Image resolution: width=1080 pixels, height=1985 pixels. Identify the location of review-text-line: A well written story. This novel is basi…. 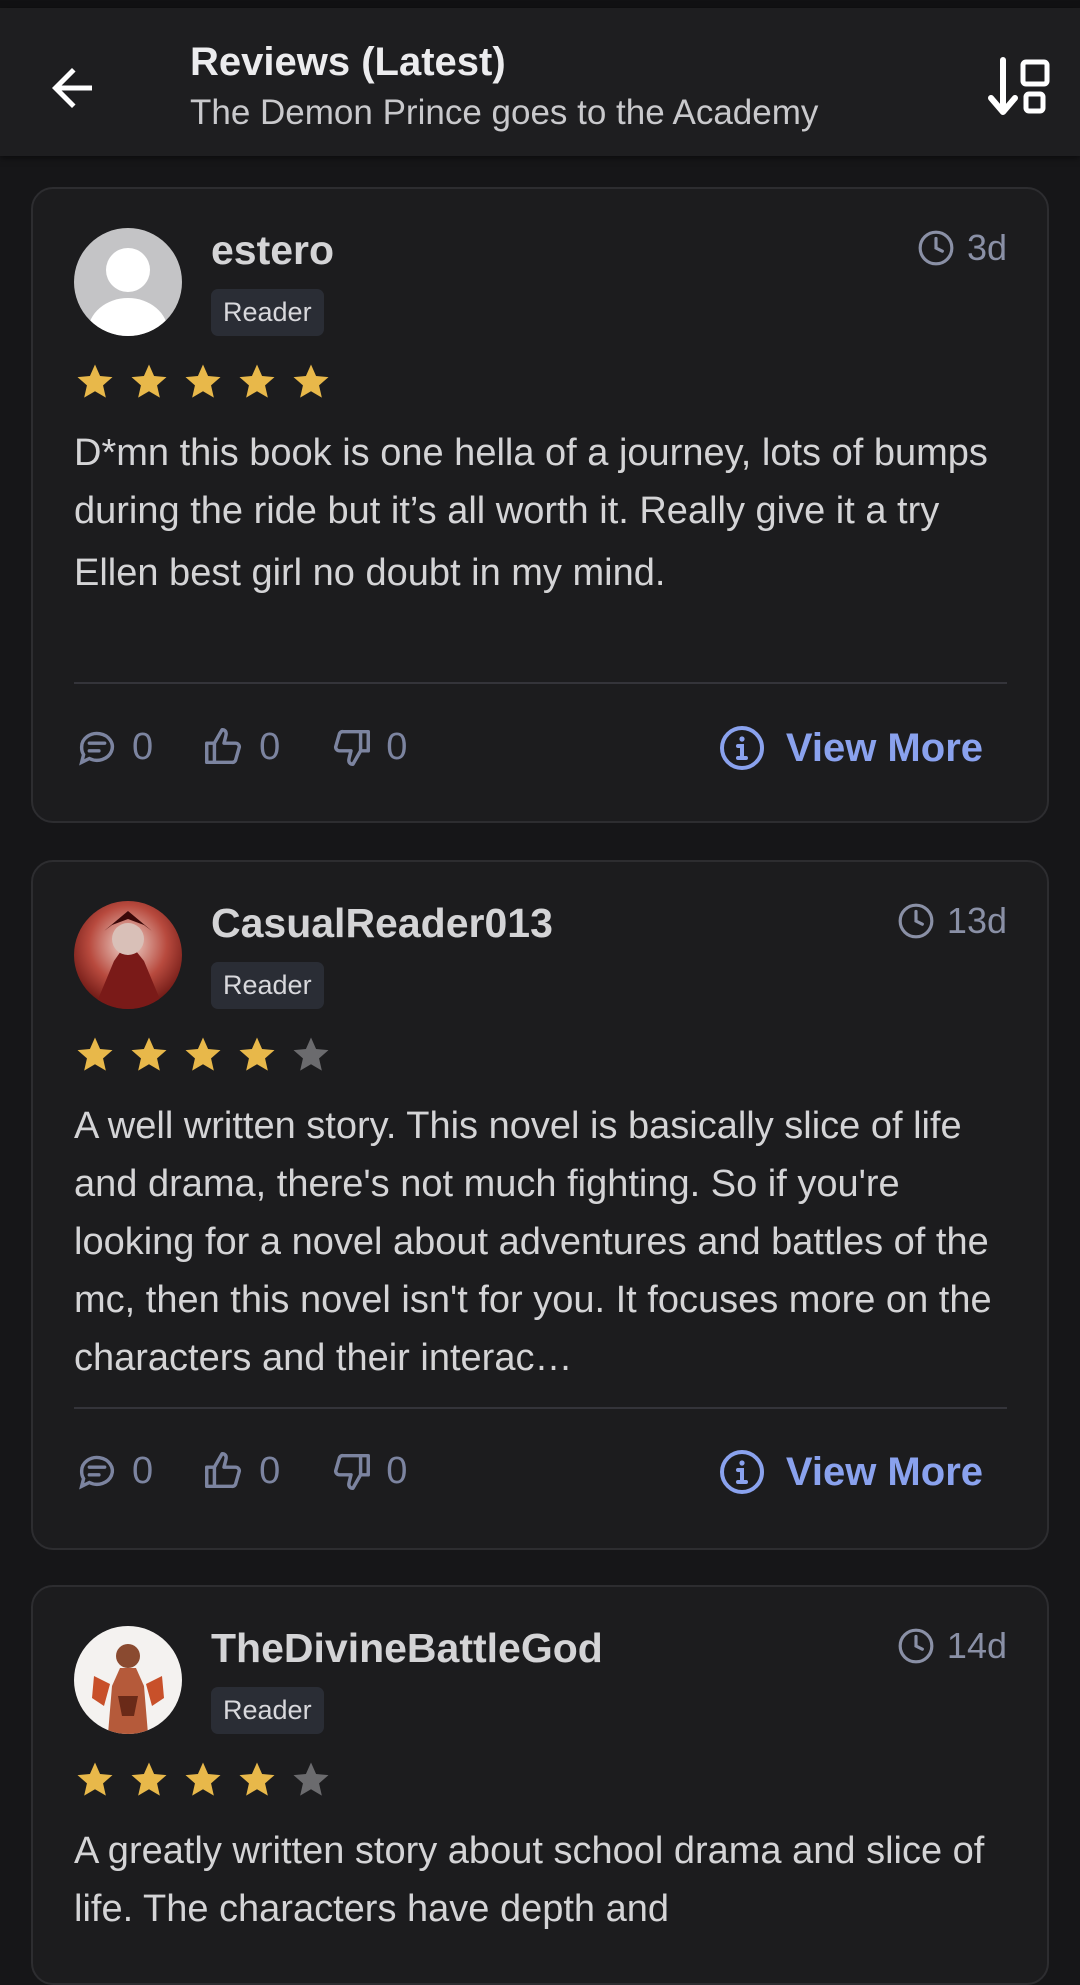
(533, 1242).